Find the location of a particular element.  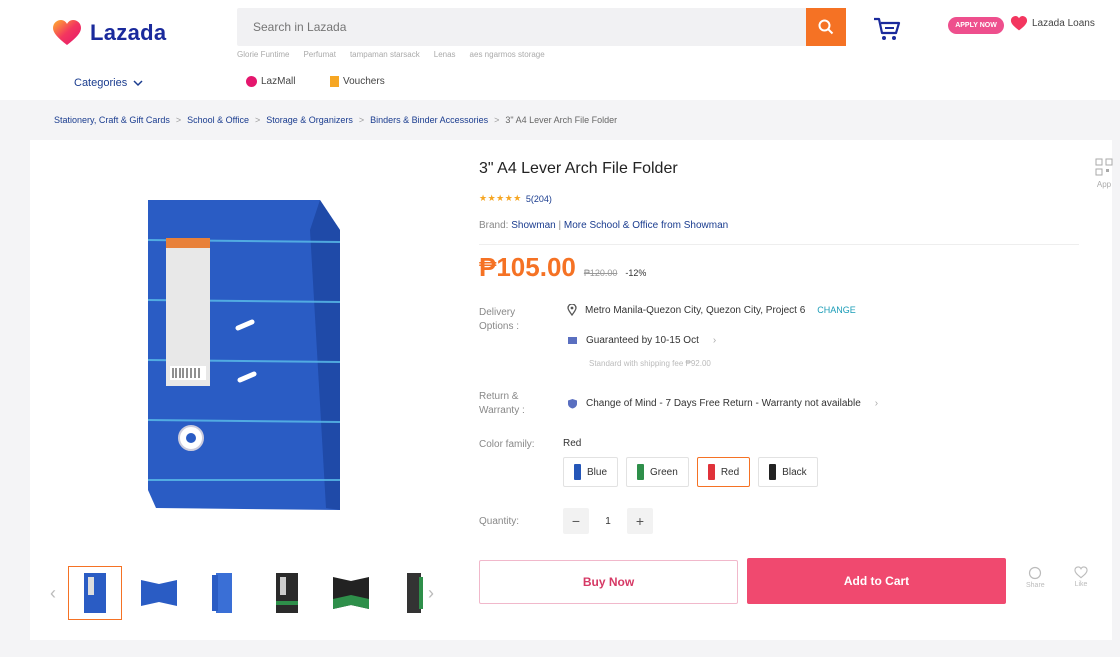

categories-label: Categories is located at coordinates (101, 83).